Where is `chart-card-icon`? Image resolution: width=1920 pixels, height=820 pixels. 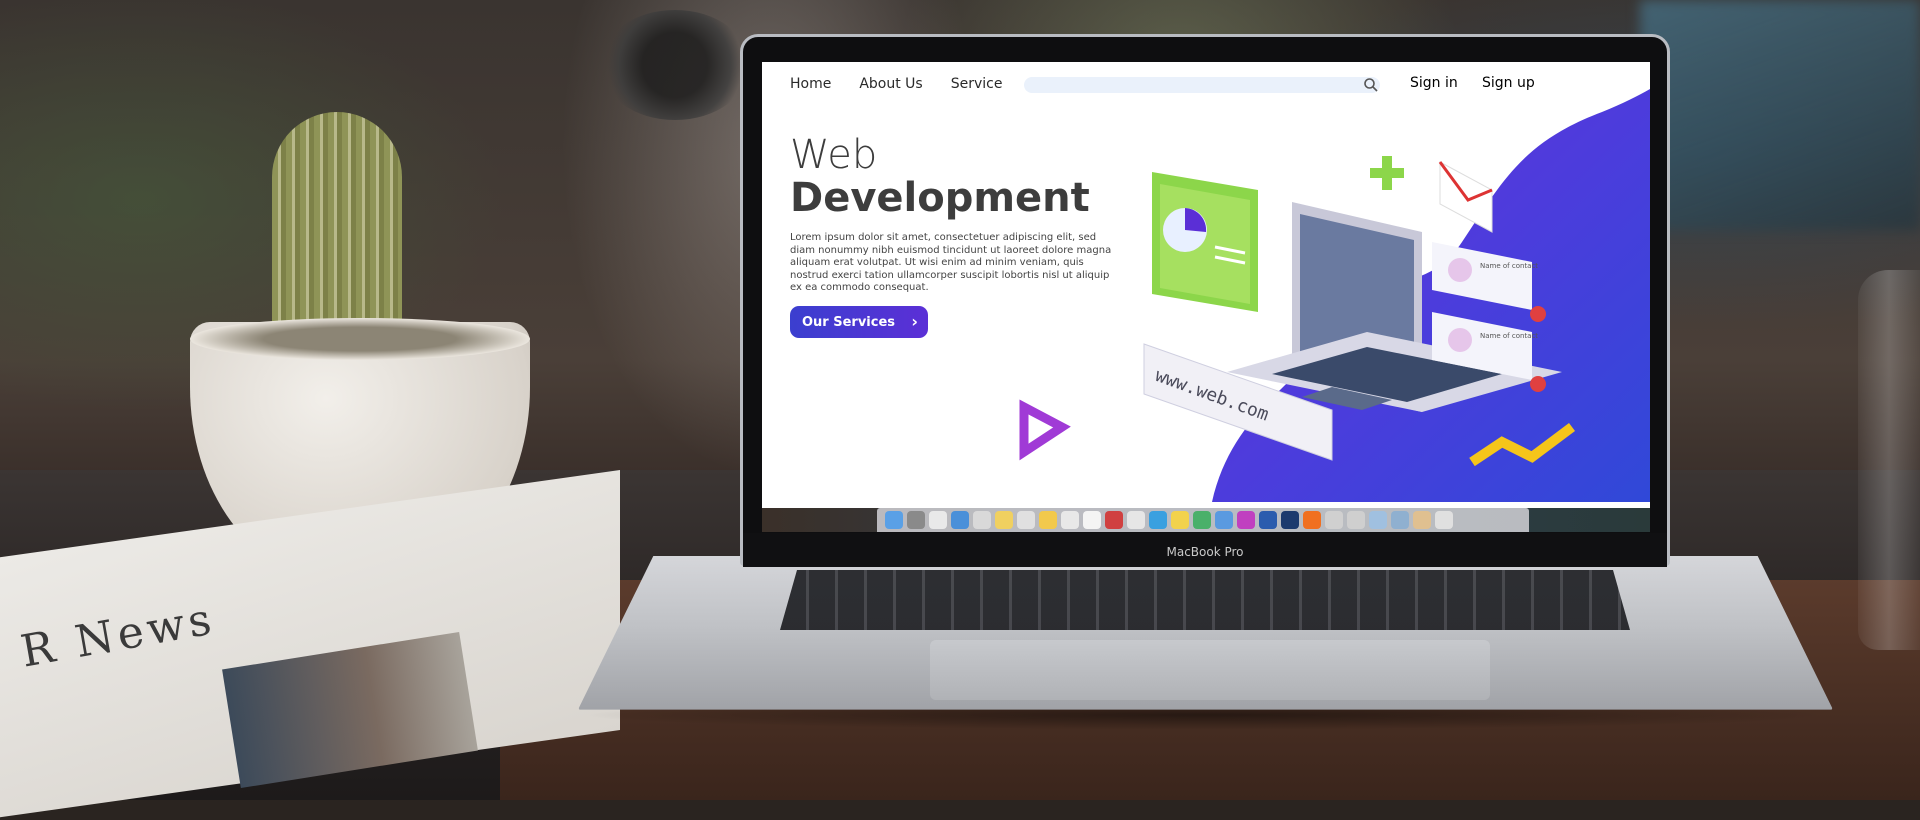 chart-card-icon is located at coordinates (1205, 242).